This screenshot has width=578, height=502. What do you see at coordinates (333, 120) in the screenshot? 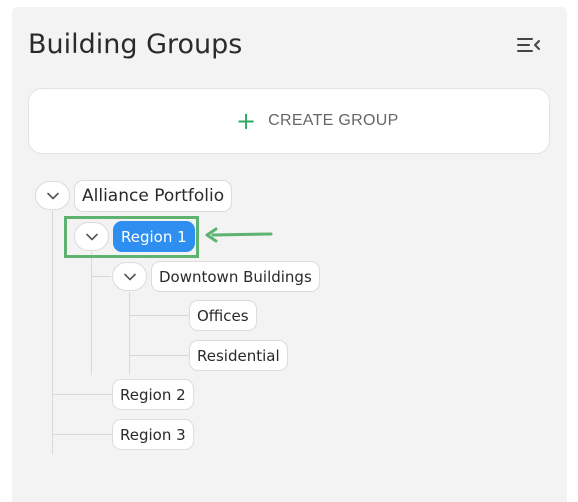
I see `create-group-label: CREATE GROUP` at bounding box center [333, 120].